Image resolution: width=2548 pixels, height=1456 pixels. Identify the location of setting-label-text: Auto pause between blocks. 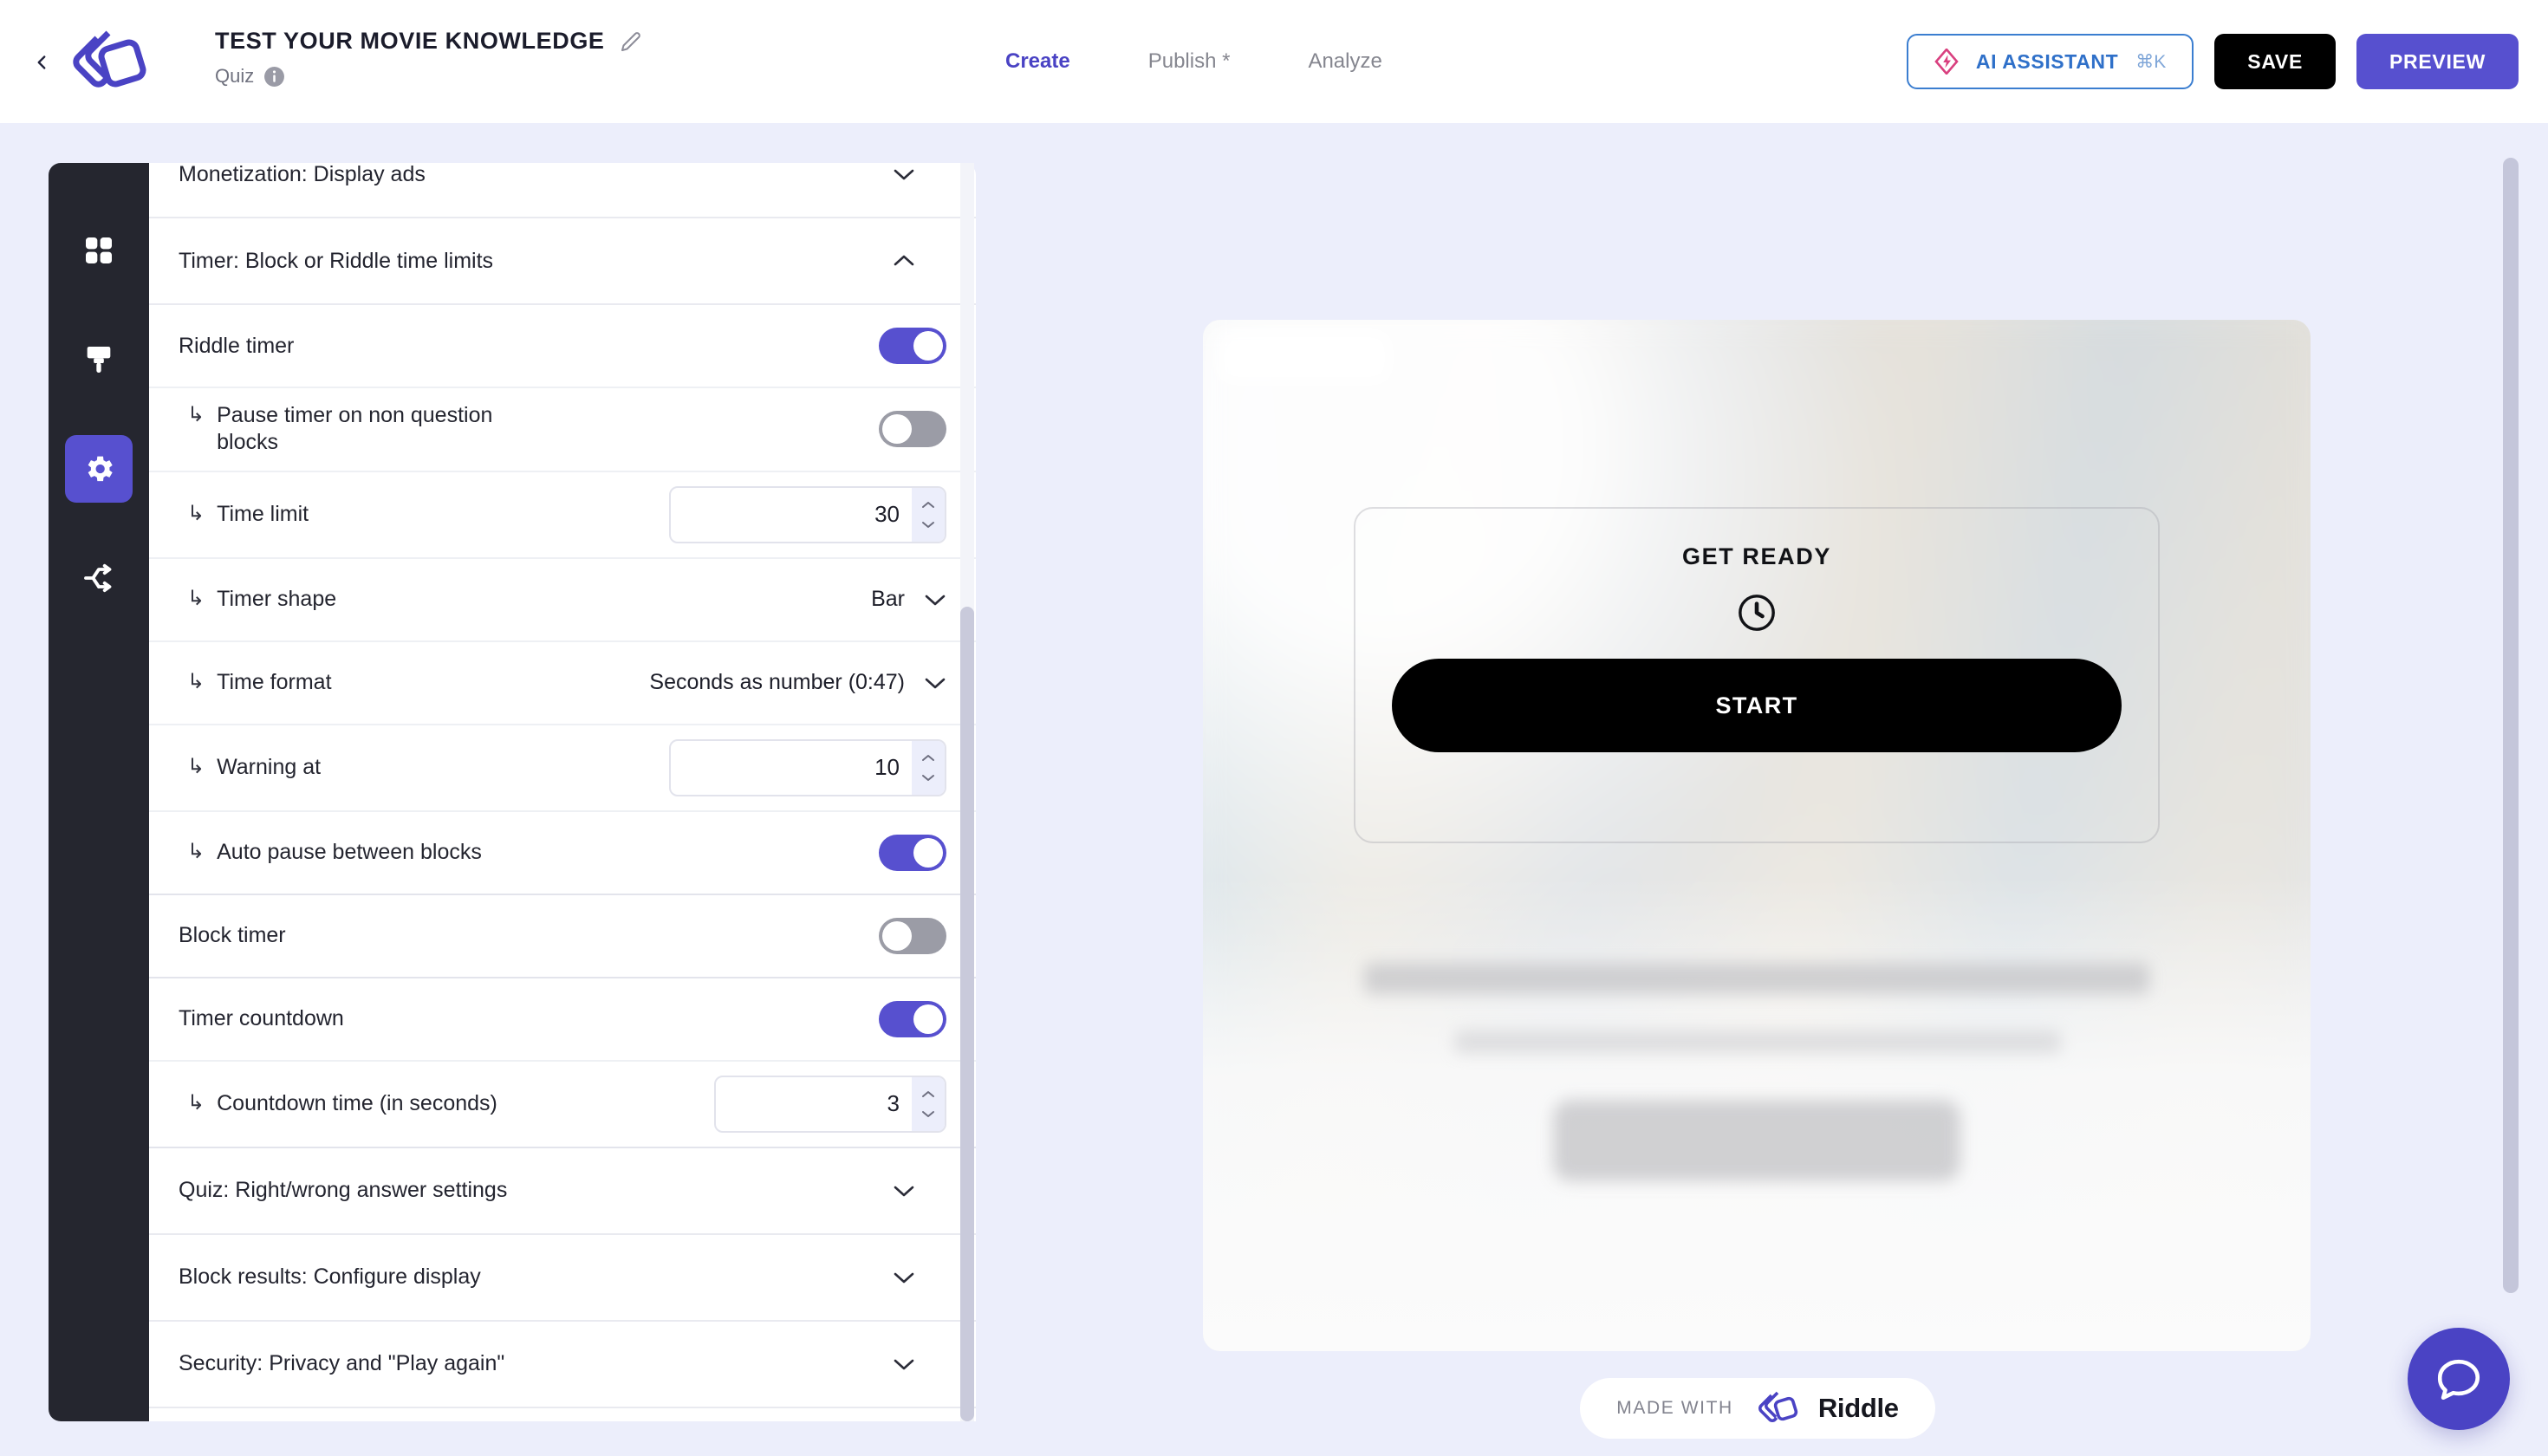
(349, 851).